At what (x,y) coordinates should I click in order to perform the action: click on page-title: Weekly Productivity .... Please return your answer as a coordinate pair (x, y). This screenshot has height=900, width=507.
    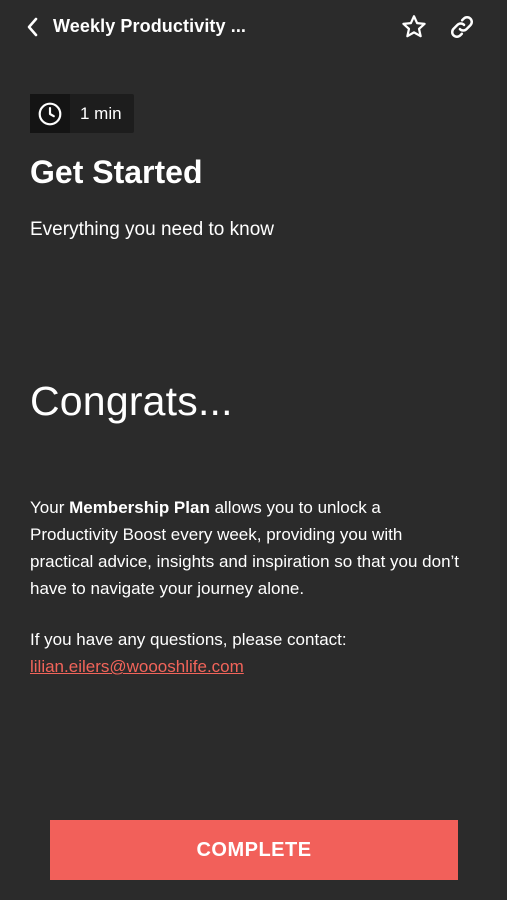
    Looking at the image, I should click on (150, 26).